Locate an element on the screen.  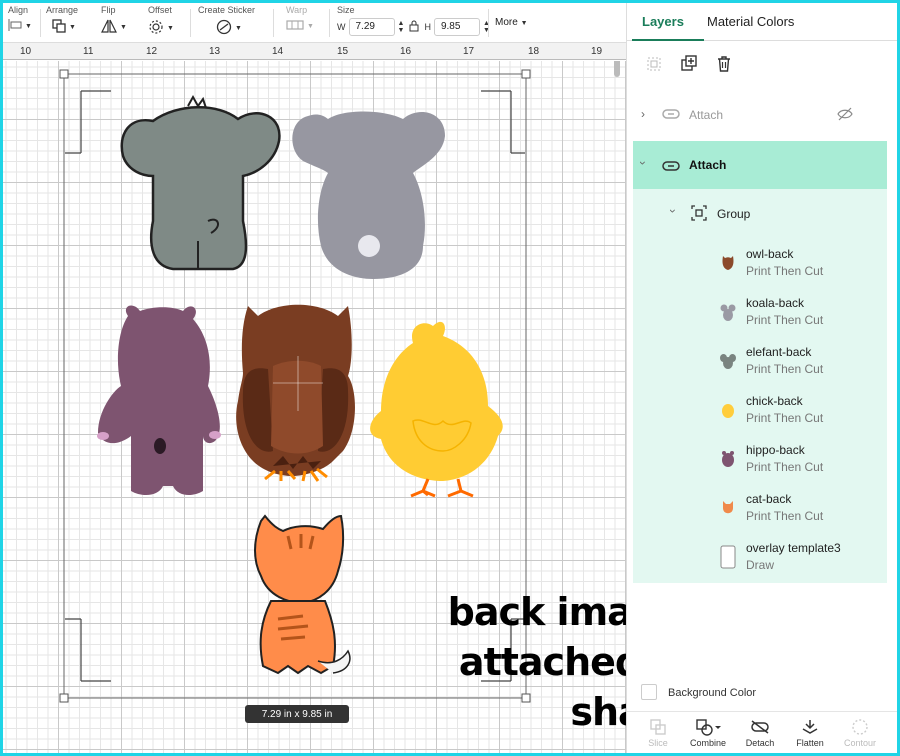
tab-layers: Layers is located at coordinates (663, 21).